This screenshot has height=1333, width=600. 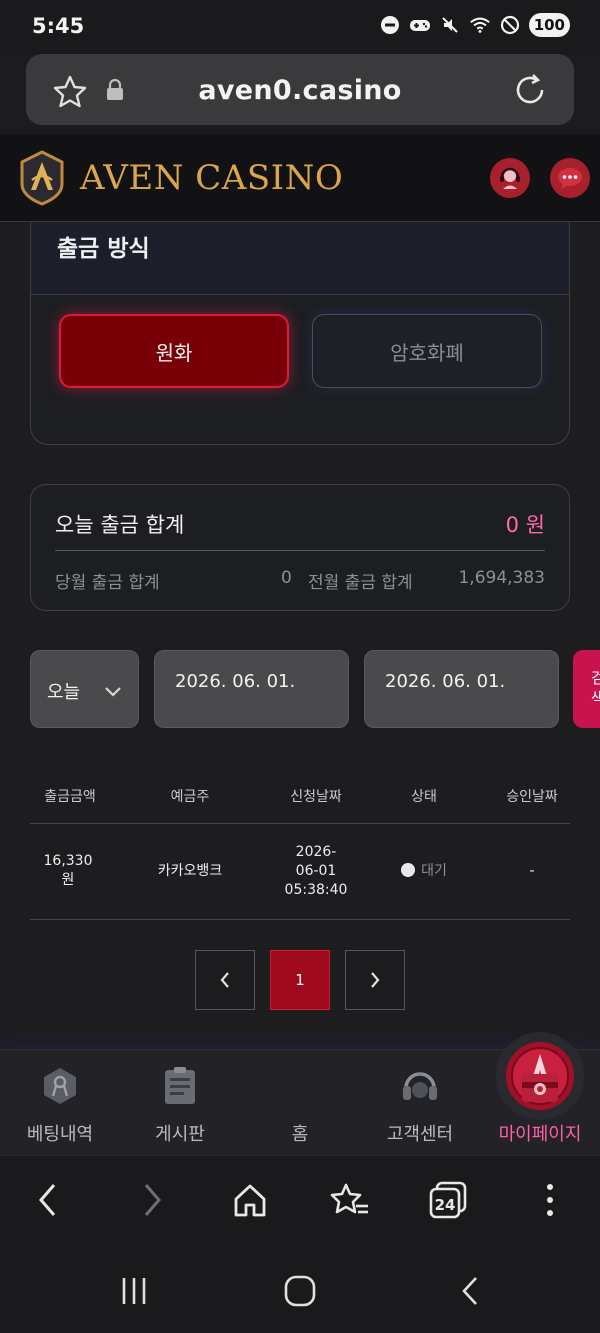 What do you see at coordinates (540, 1084) in the screenshot?
I see `mypage-icon` at bounding box center [540, 1084].